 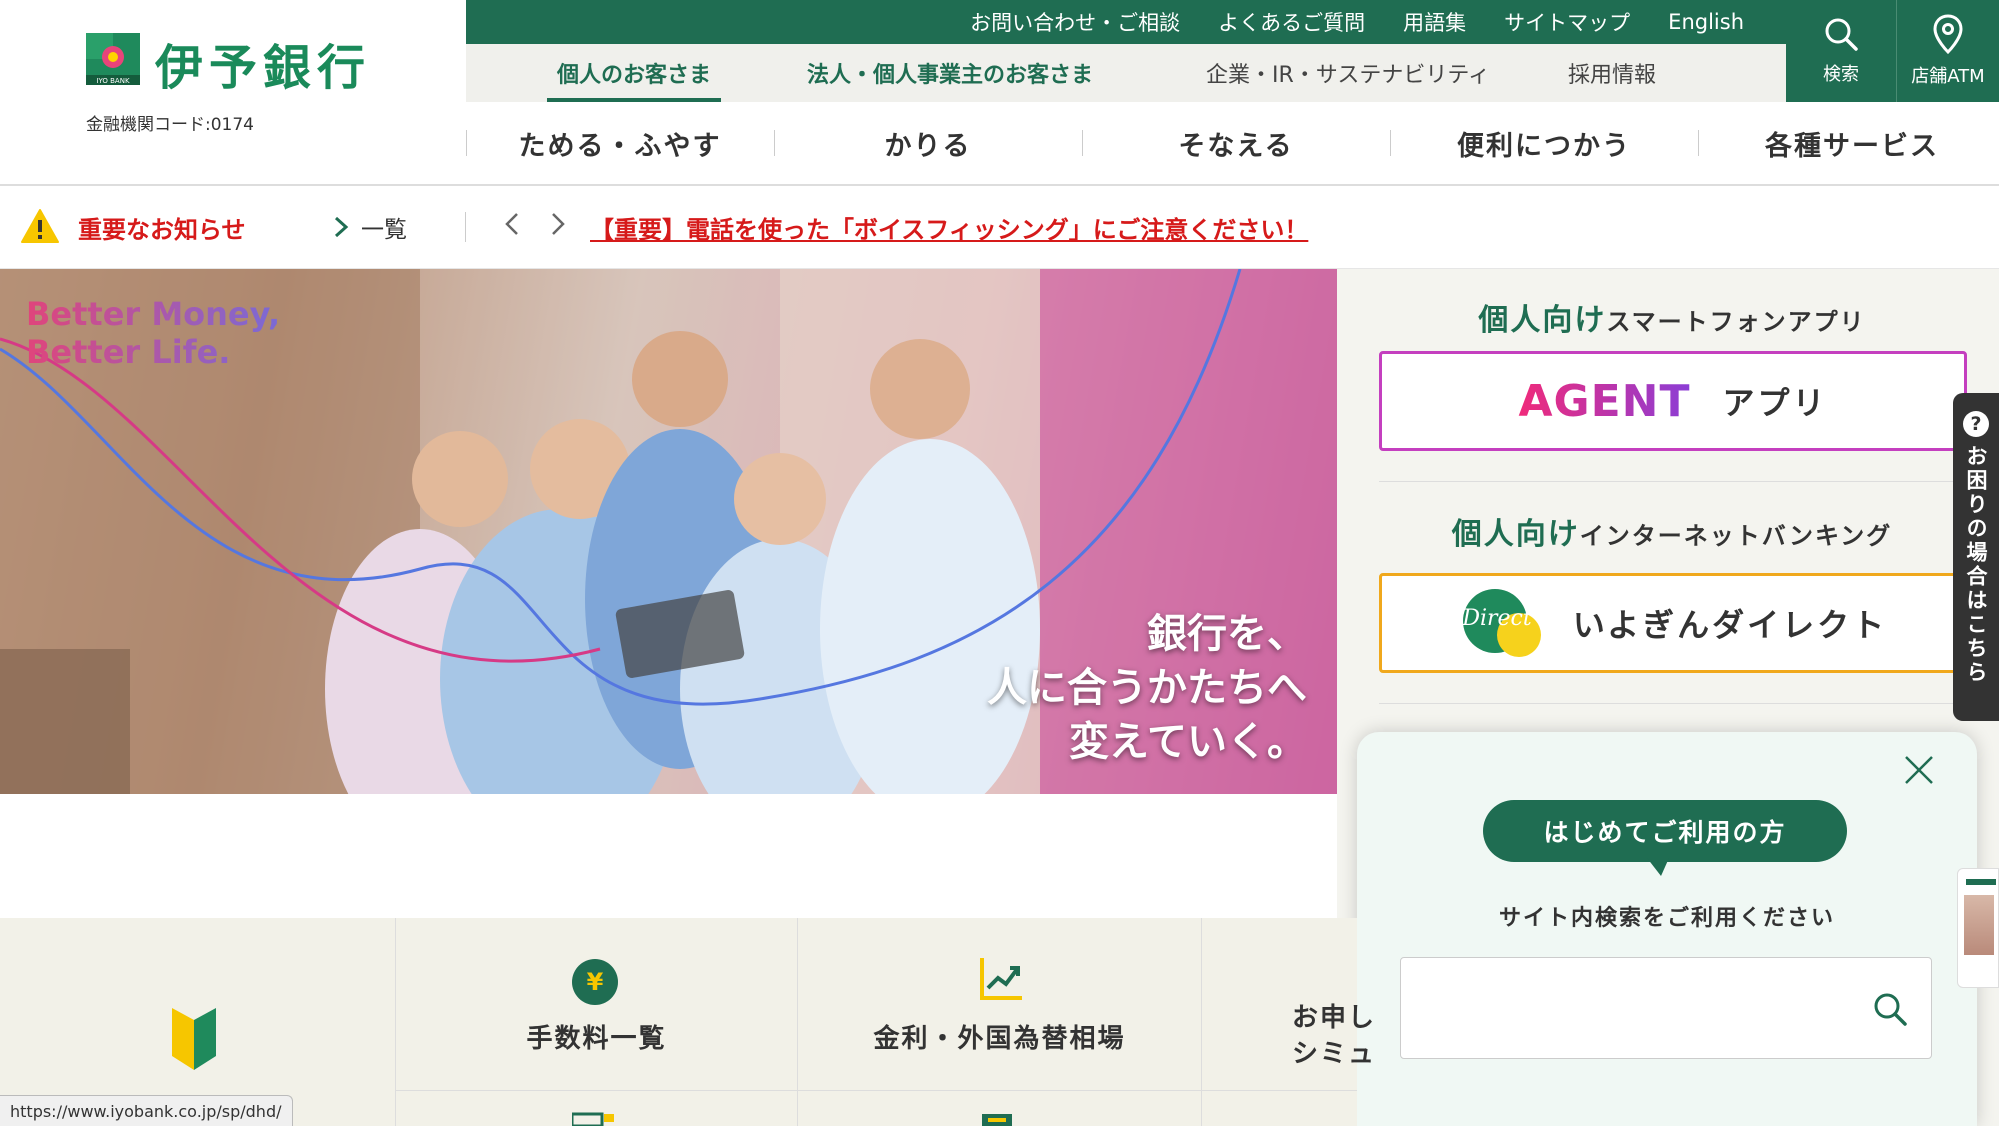 What do you see at coordinates (1291, 22) in the screenshot?
I see `util-link-faq: よくあるご質問` at bounding box center [1291, 22].